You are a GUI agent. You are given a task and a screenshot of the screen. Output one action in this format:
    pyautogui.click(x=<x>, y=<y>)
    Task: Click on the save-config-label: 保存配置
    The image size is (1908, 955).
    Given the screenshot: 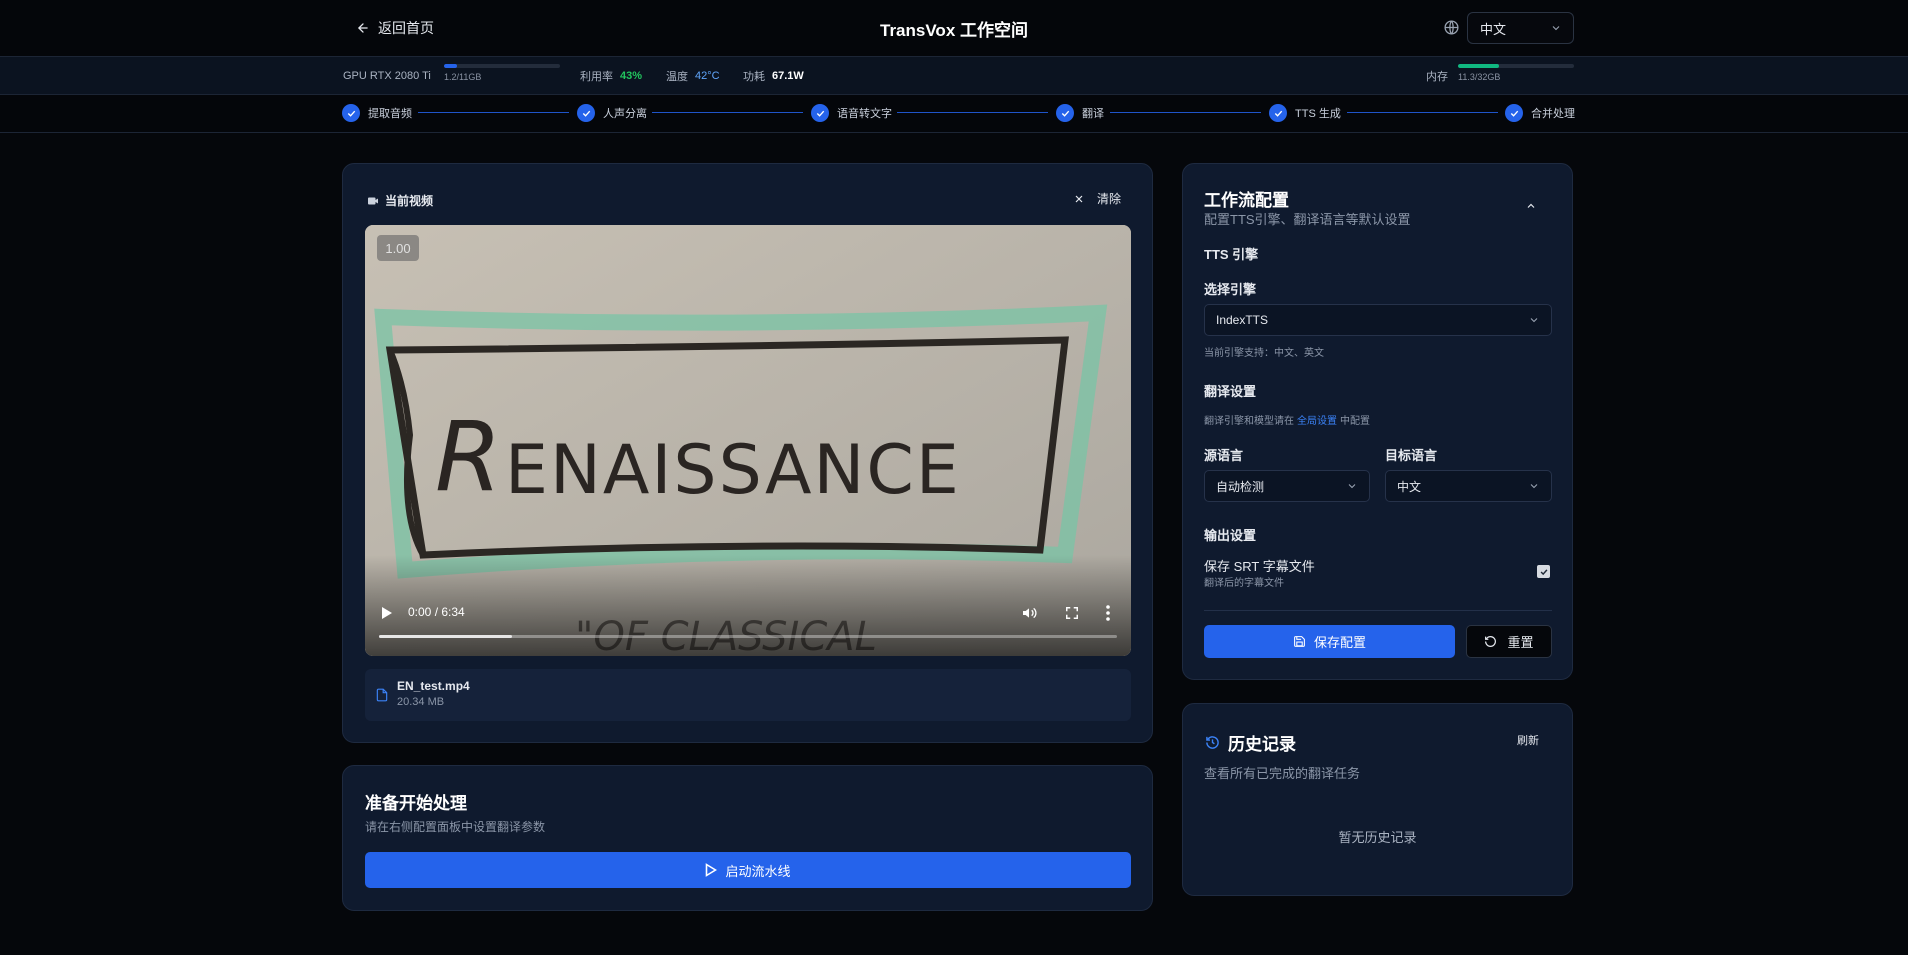 What is the action you would take?
    pyautogui.click(x=1339, y=642)
    